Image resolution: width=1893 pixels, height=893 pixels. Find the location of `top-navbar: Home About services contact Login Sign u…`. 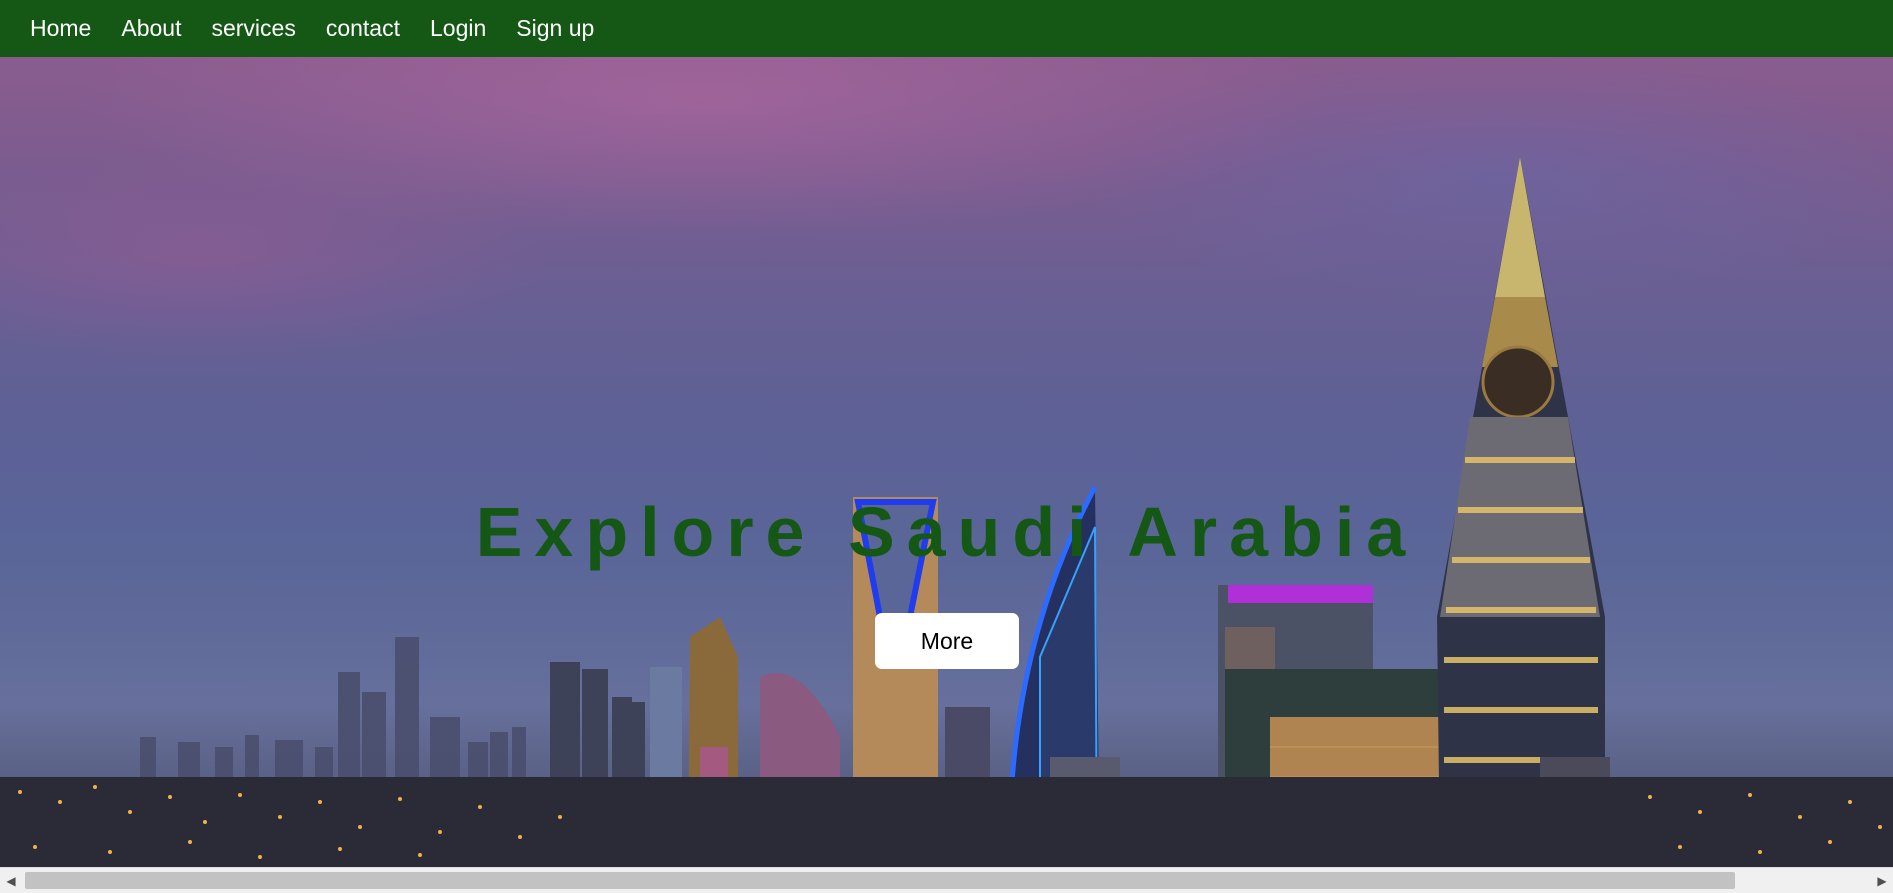

top-navbar: Home About services contact Login Sign u… is located at coordinates (946, 28).